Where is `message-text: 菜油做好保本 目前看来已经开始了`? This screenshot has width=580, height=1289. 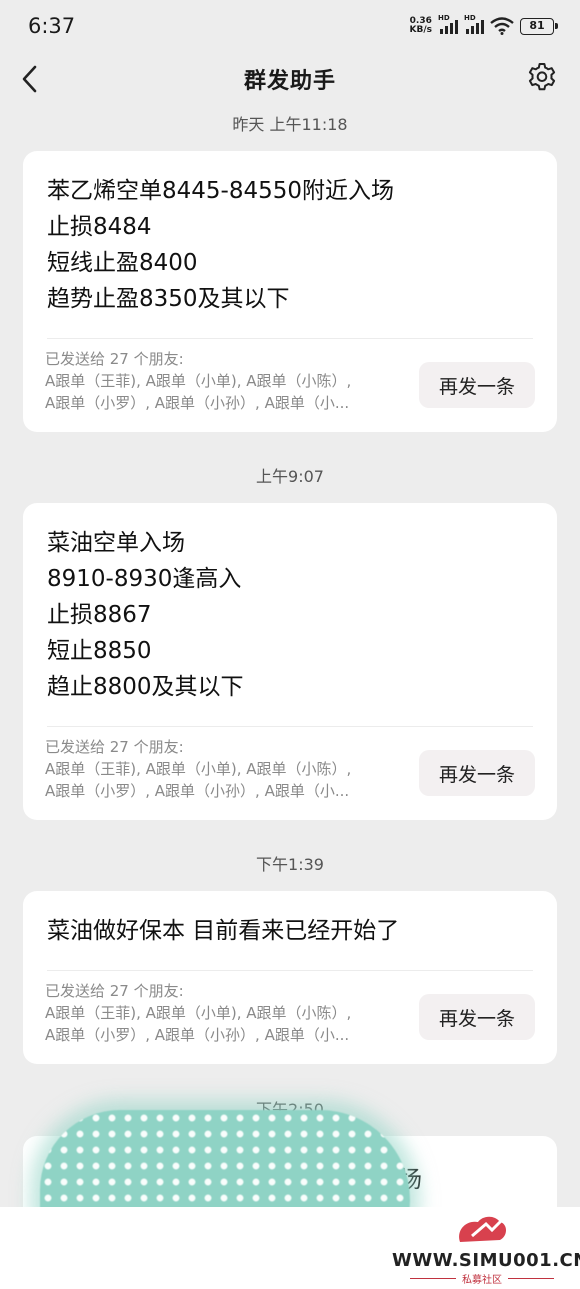
message-text: 菜油做好保本 目前看来已经开始了 is located at coordinates (290, 920).